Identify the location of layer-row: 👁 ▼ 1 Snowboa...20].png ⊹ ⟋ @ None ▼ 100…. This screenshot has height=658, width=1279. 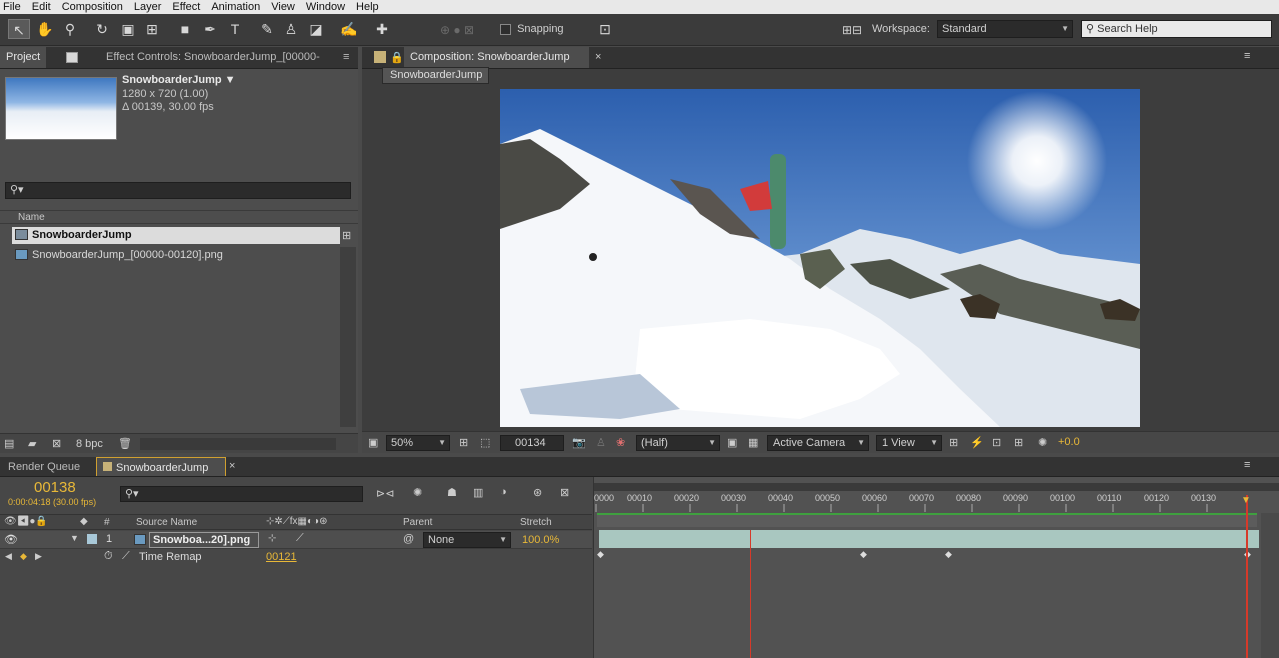
(296, 540).